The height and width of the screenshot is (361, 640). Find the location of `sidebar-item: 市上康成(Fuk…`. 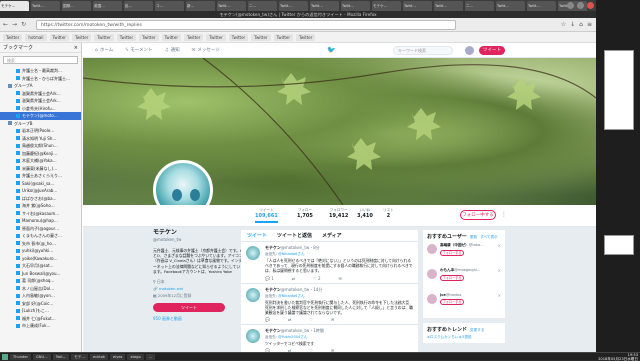

sidebar-item: 市上康成(Fuk… is located at coordinates (40, 326).